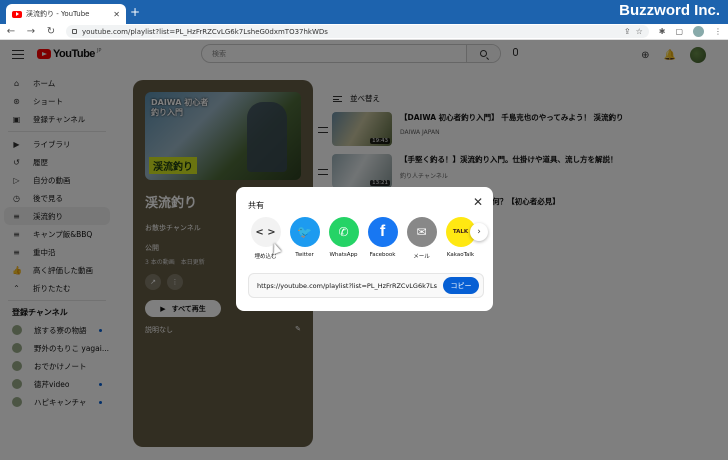  I want to click on lock-icon, so click(74, 31).